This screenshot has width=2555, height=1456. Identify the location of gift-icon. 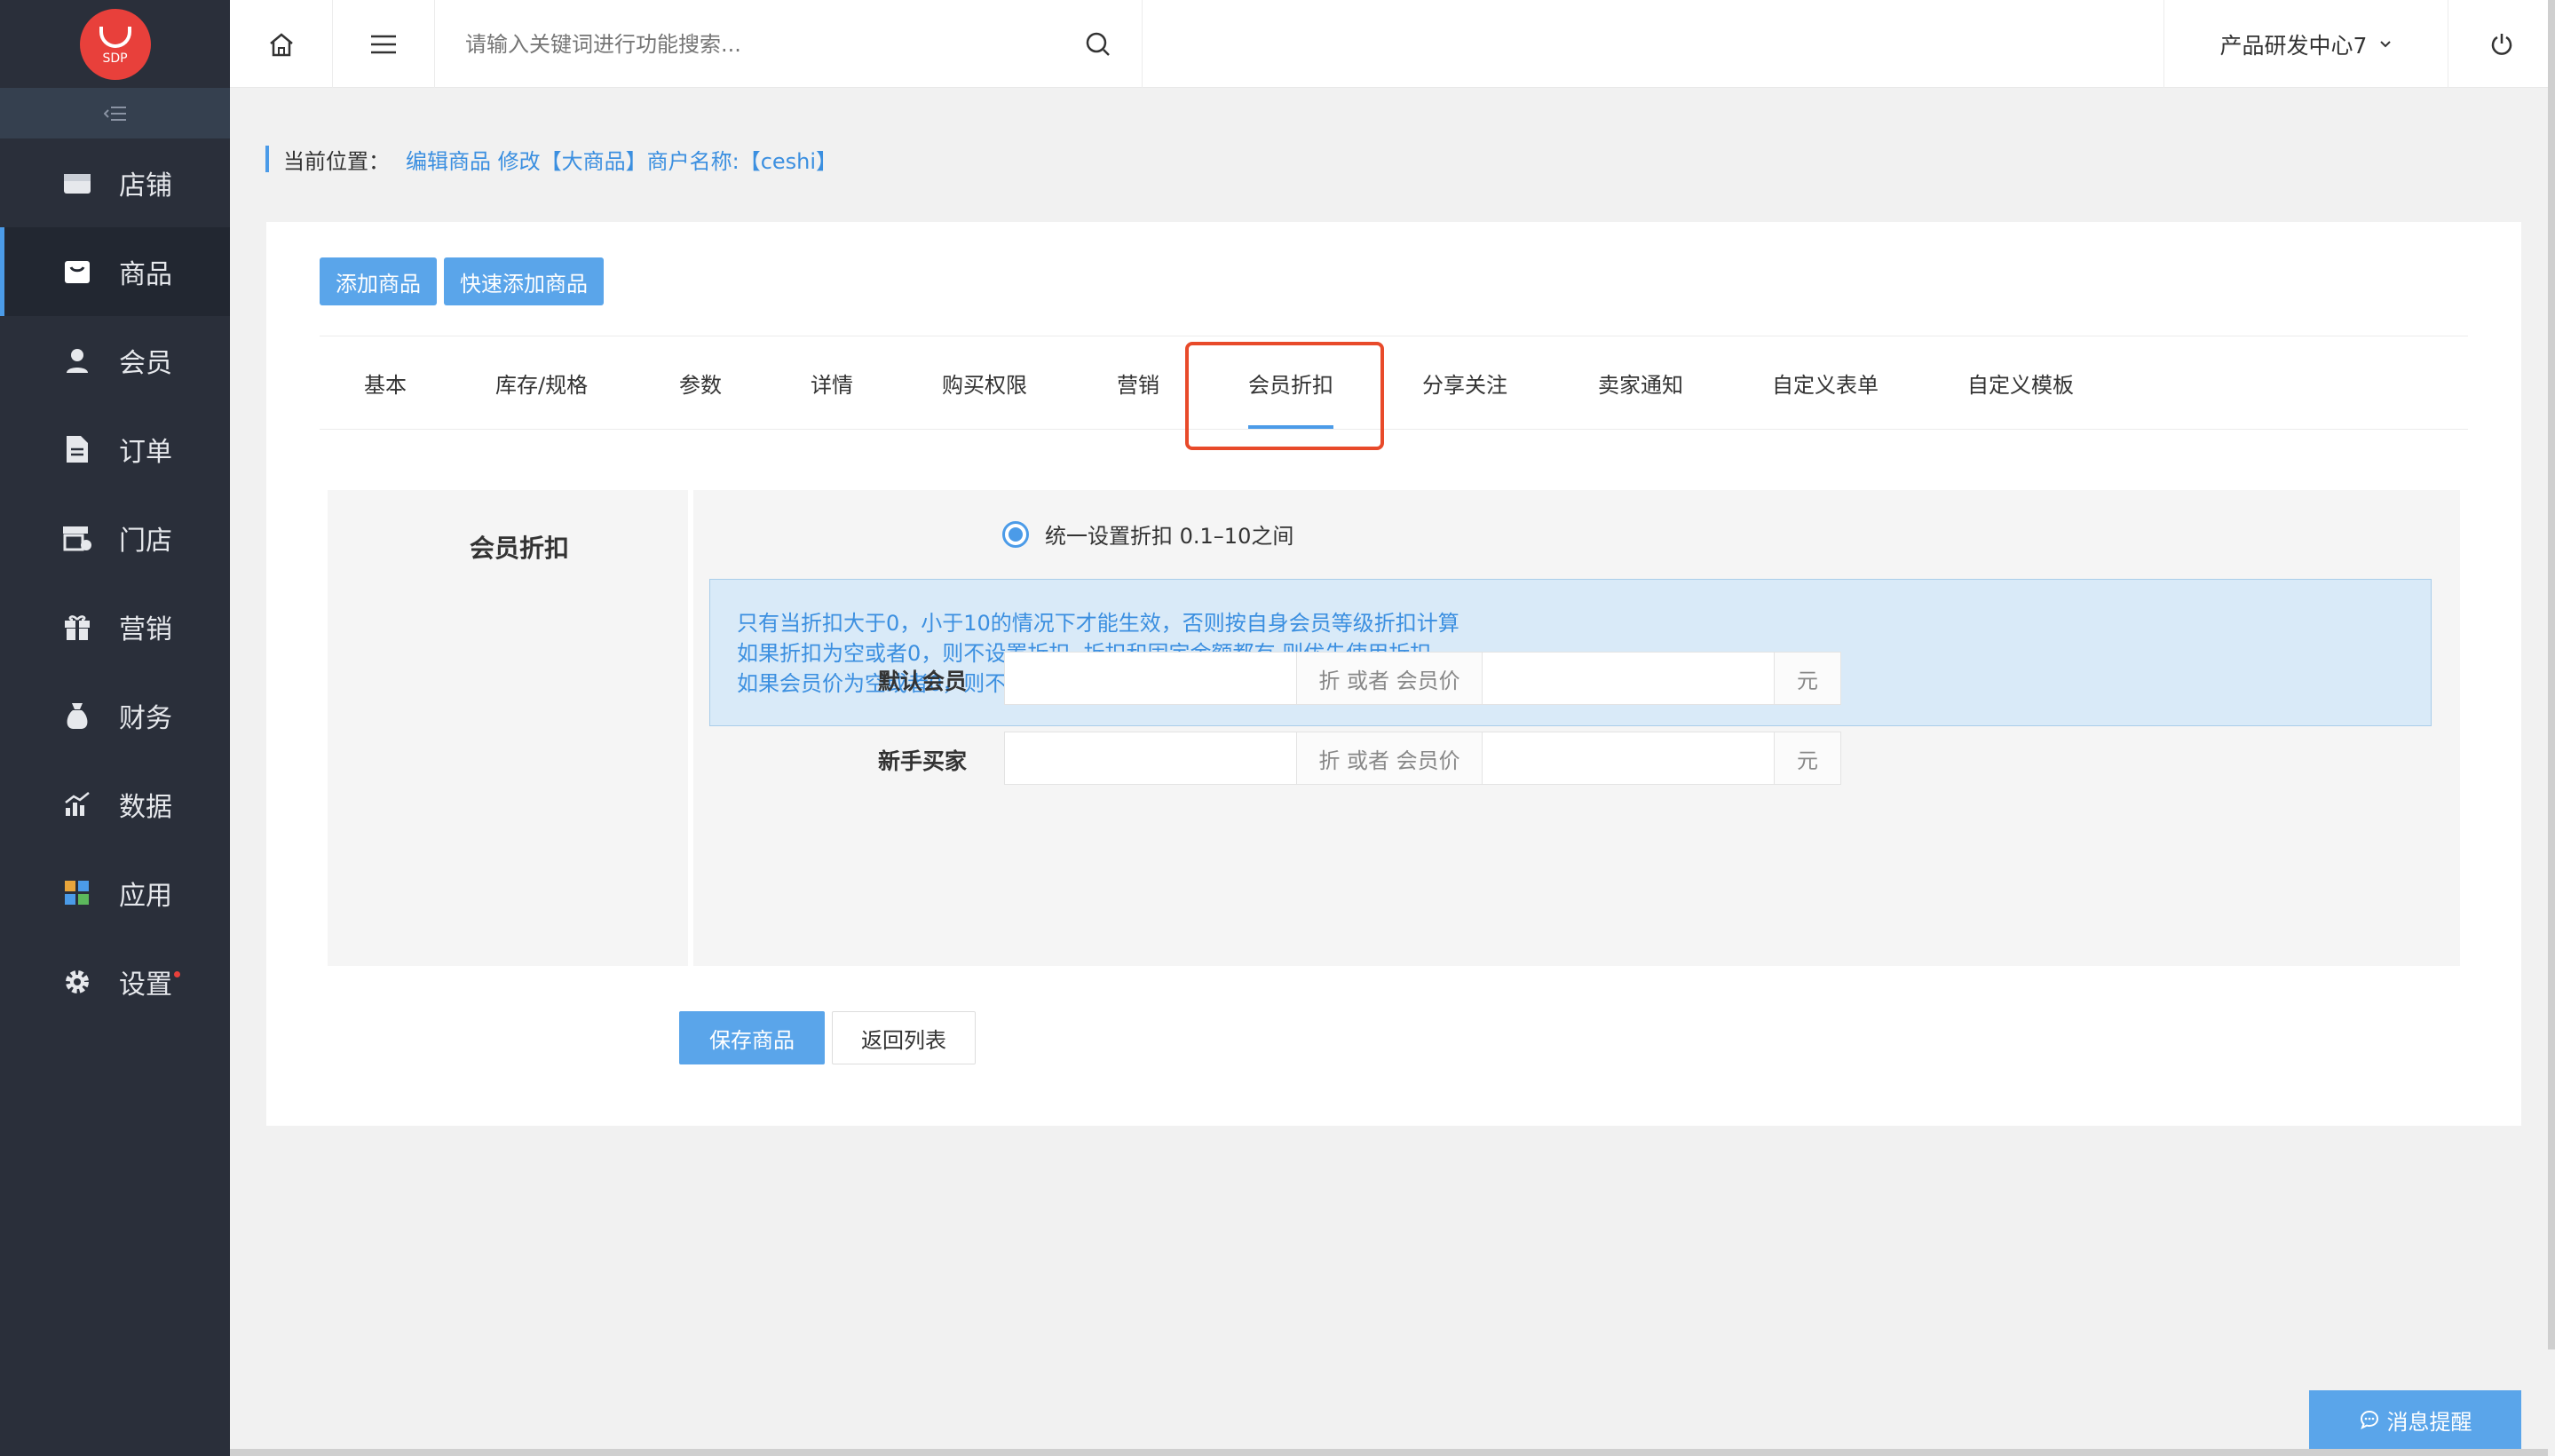
(77, 627).